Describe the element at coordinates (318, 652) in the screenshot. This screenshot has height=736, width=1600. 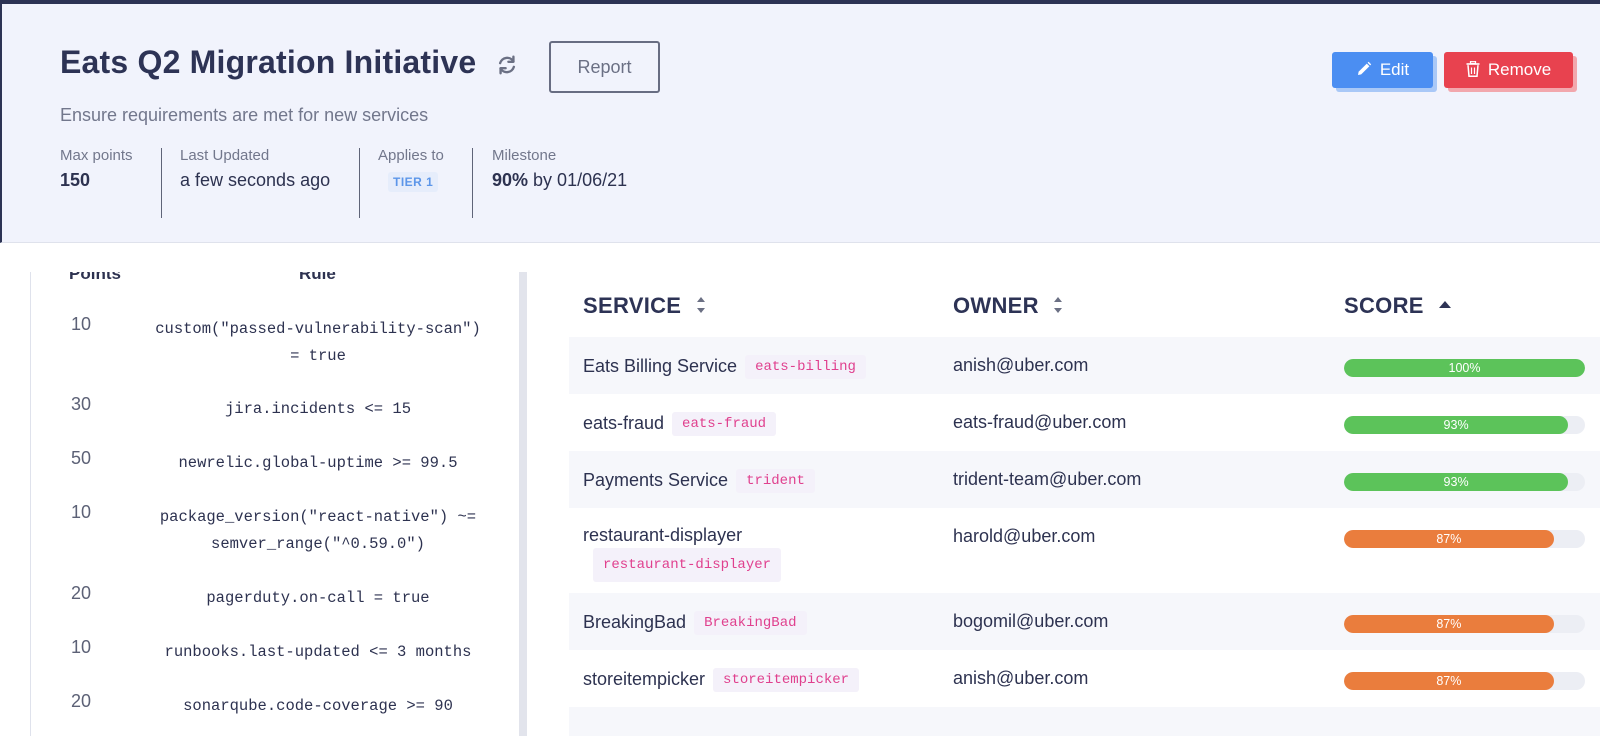
I see `rule-expression: runbooks.last-updated <= 3 months` at that location.